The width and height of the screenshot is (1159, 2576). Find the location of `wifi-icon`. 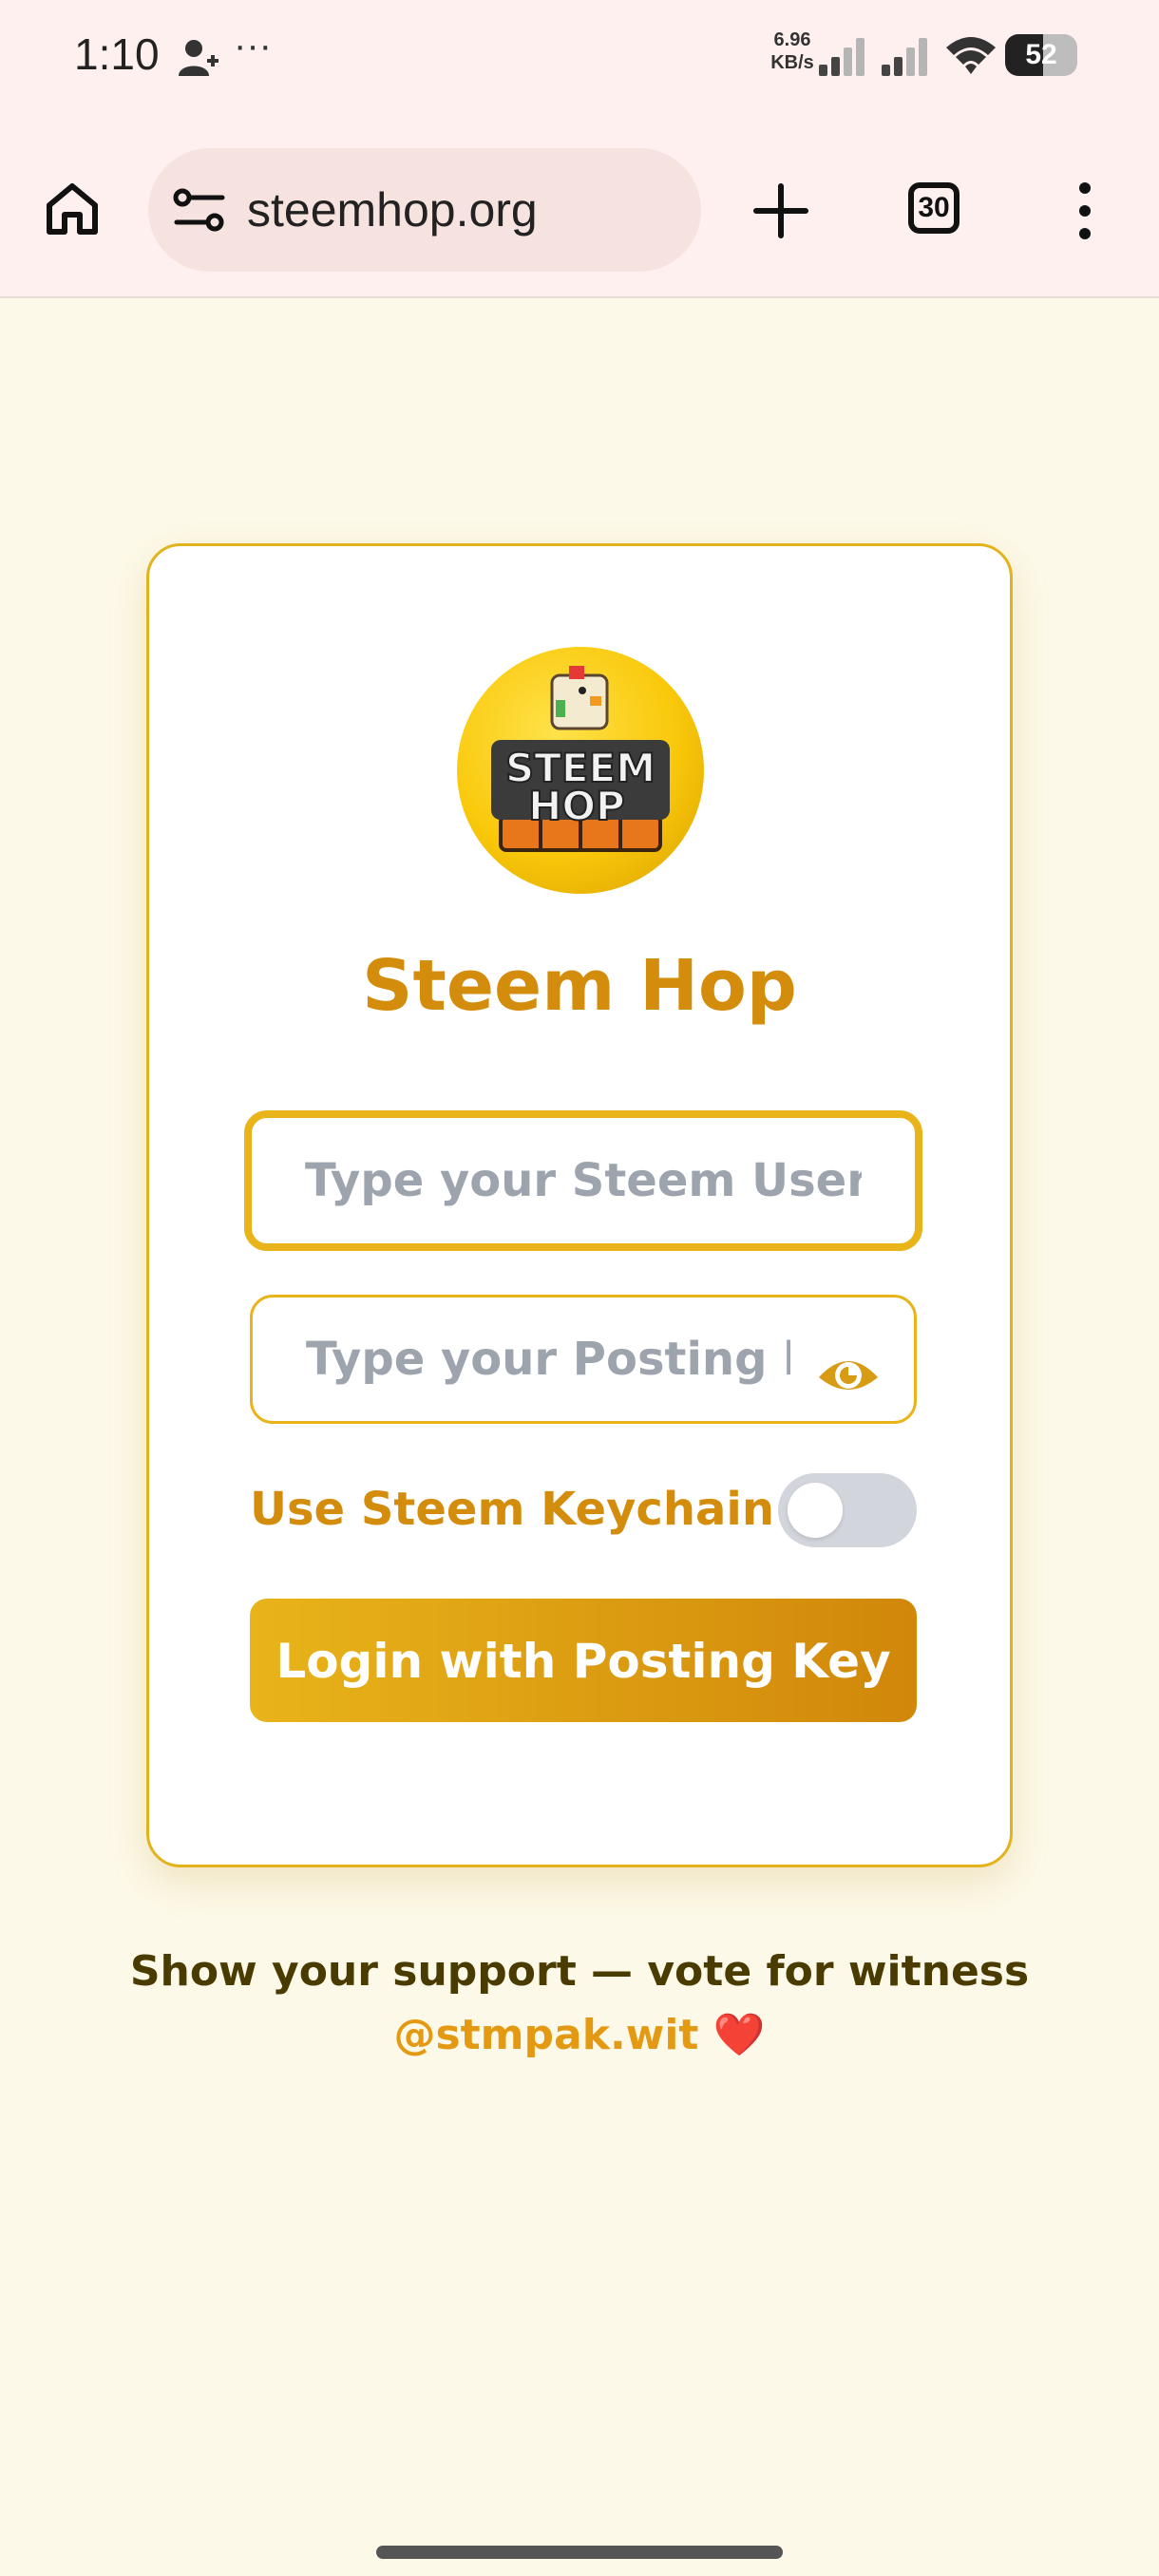

wifi-icon is located at coordinates (971, 55).